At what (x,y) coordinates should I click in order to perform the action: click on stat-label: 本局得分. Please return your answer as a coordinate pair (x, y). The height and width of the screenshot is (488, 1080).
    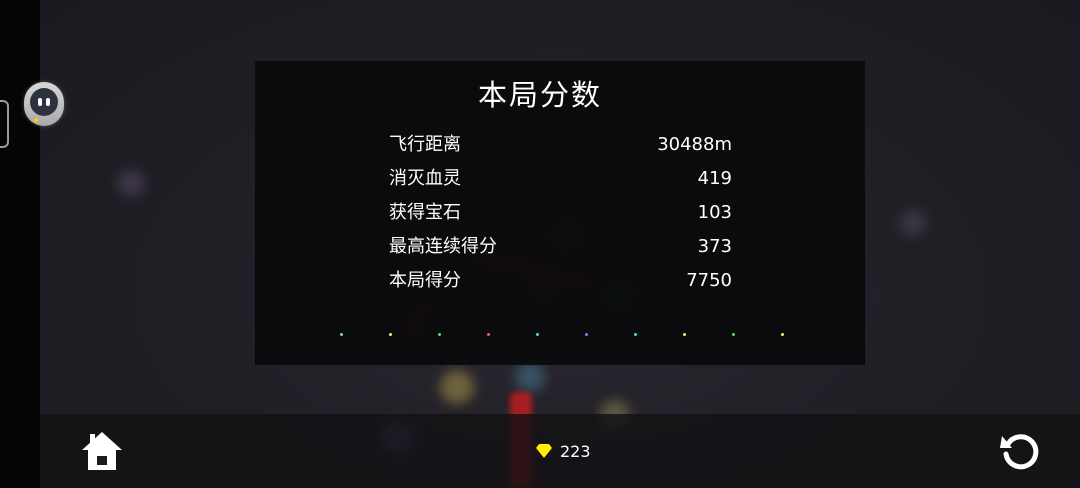
    Looking at the image, I should click on (425, 280).